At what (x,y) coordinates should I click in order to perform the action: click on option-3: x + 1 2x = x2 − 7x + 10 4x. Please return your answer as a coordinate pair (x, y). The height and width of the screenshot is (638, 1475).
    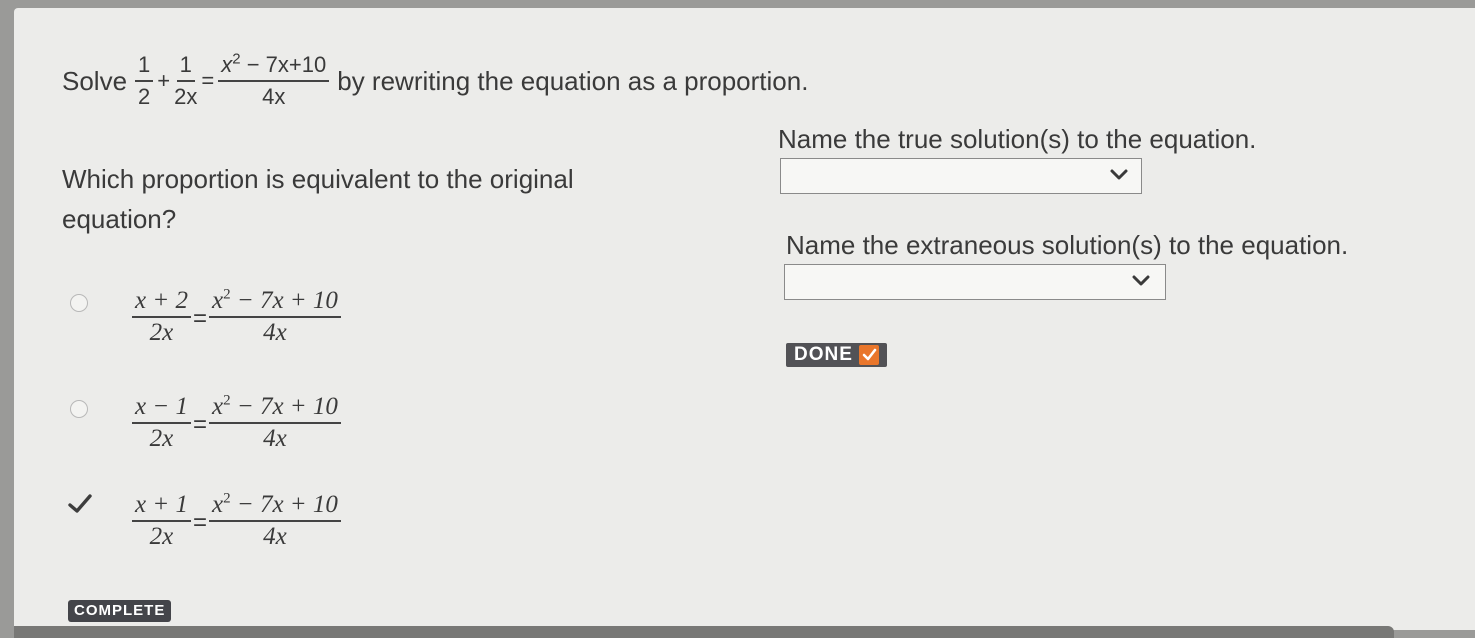
    Looking at the image, I should click on (239, 531).